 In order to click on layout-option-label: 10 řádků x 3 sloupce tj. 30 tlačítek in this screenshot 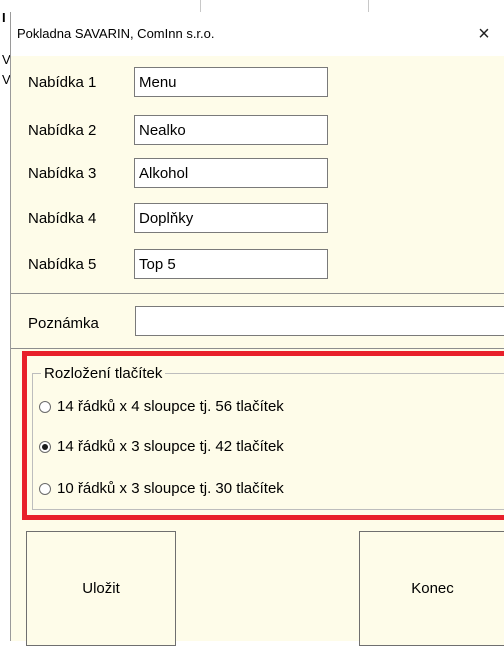, I will do `click(170, 488)`.